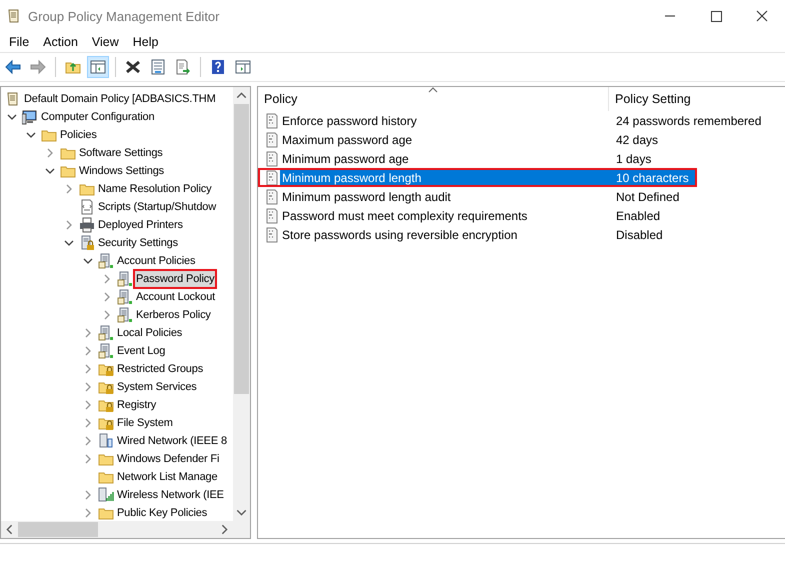  What do you see at coordinates (433, 99) in the screenshot?
I see `column-header: Policy` at bounding box center [433, 99].